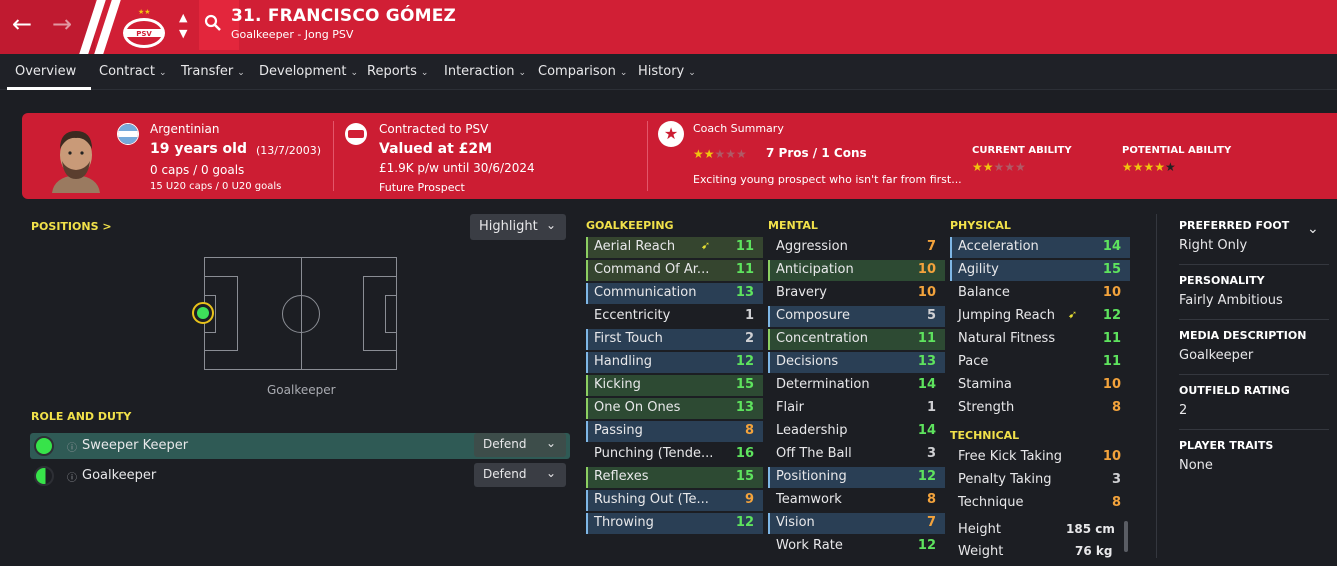  What do you see at coordinates (22, 24) in the screenshot?
I see `back-arrow-icon: ←` at bounding box center [22, 24].